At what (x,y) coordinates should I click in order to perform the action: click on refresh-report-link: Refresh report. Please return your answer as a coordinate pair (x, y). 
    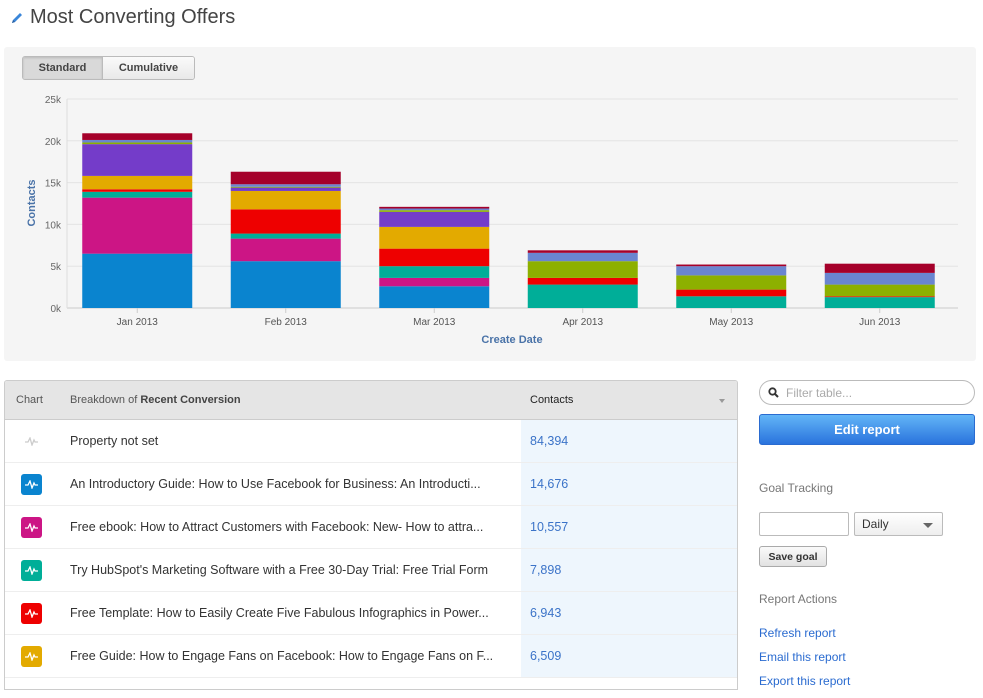
    Looking at the image, I should click on (867, 633).